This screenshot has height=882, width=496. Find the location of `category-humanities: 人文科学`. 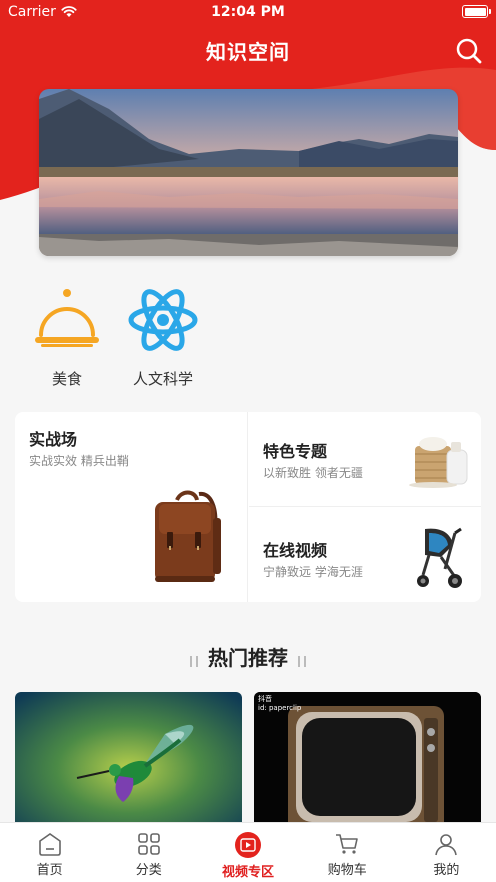

category-humanities: 人文科学 is located at coordinates (163, 334).